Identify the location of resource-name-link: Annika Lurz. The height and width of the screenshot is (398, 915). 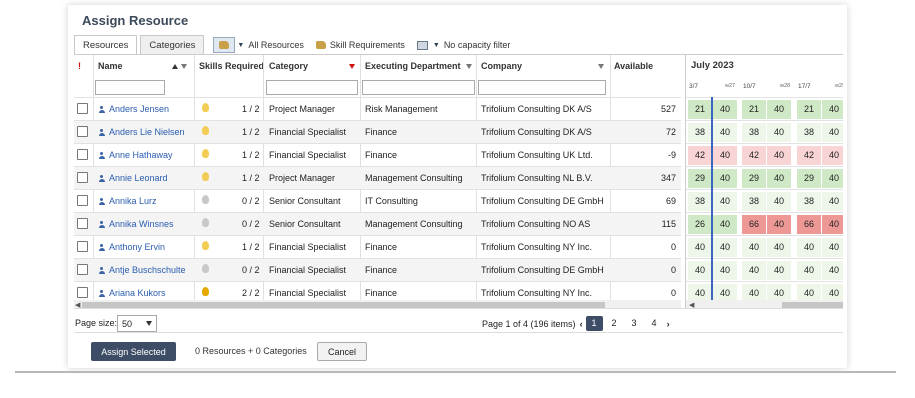
(127, 201).